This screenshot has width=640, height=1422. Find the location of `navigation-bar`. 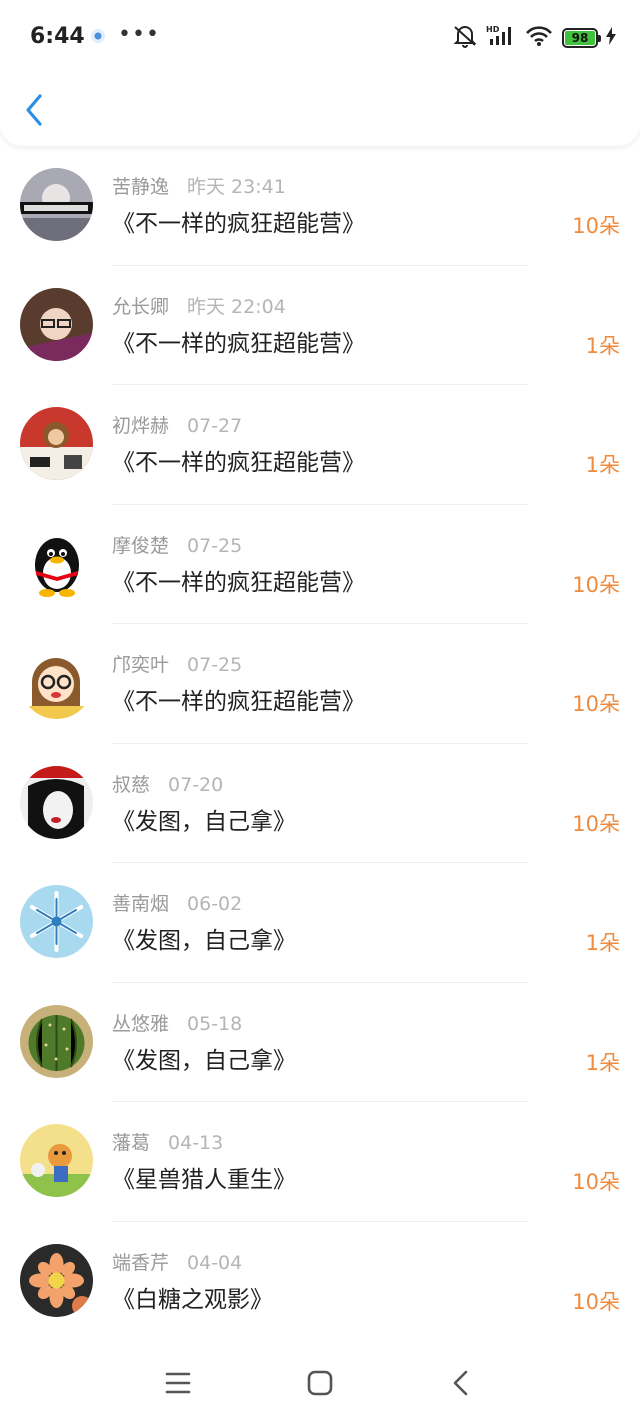

navigation-bar is located at coordinates (320, 1384).